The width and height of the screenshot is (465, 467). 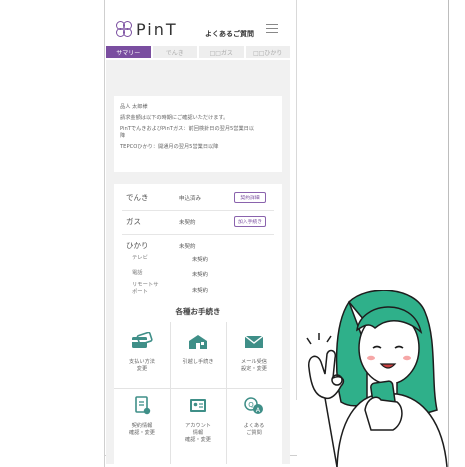 What do you see at coordinates (142, 429) in the screenshot?
I see `contract-info-label: 契約情報 確認・変更` at bounding box center [142, 429].